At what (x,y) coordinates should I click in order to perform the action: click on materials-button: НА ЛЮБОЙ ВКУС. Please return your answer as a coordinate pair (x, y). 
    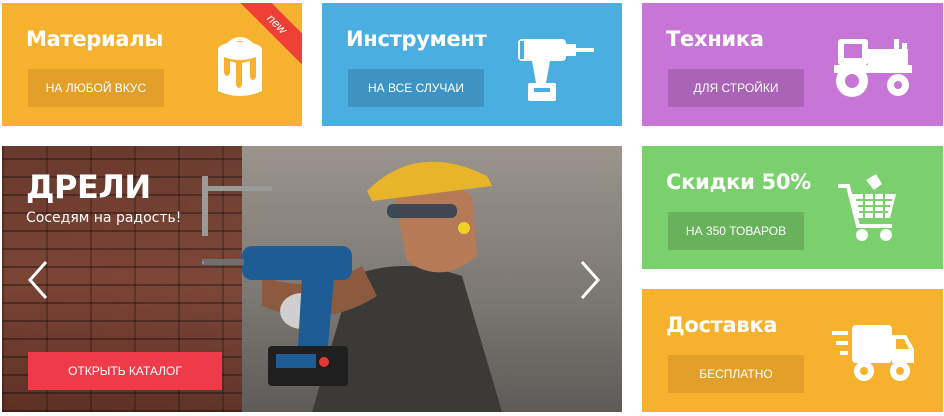
    Looking at the image, I should click on (96, 88).